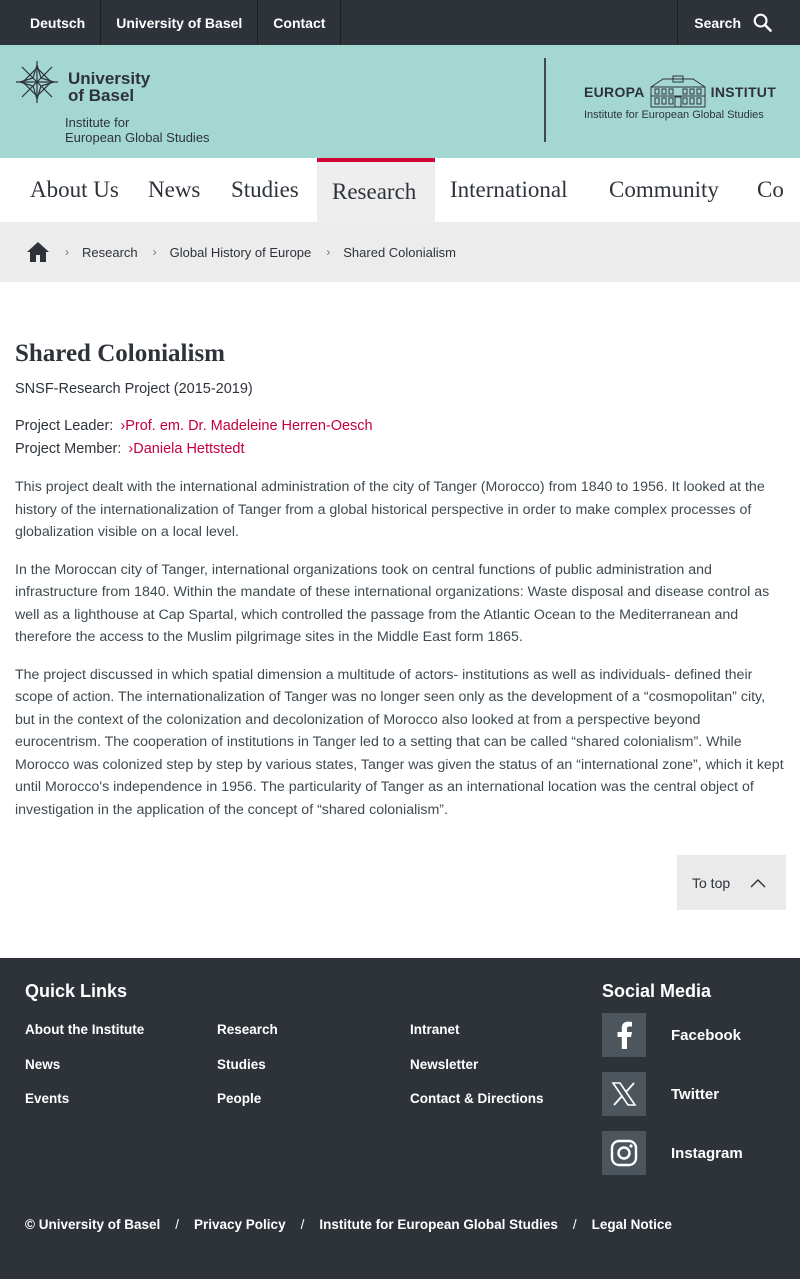 Image resolution: width=800 pixels, height=1279 pixels. What do you see at coordinates (674, 115) in the screenshot?
I see `europa-institut-subtitle: Institute for European Global Studies` at bounding box center [674, 115].